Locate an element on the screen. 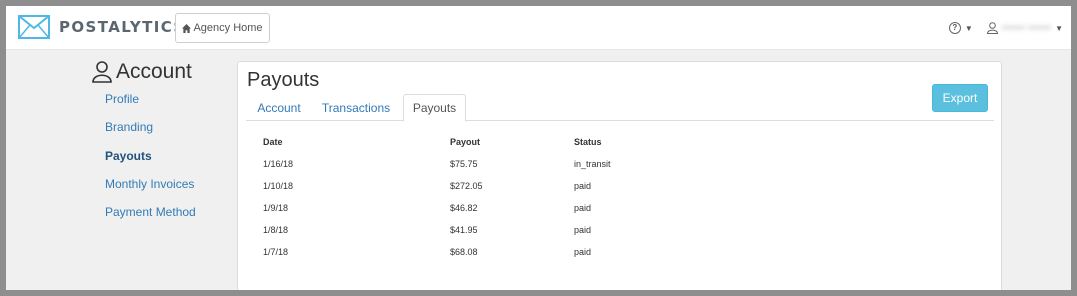  cell-date: 1/7/18 is located at coordinates (276, 252).